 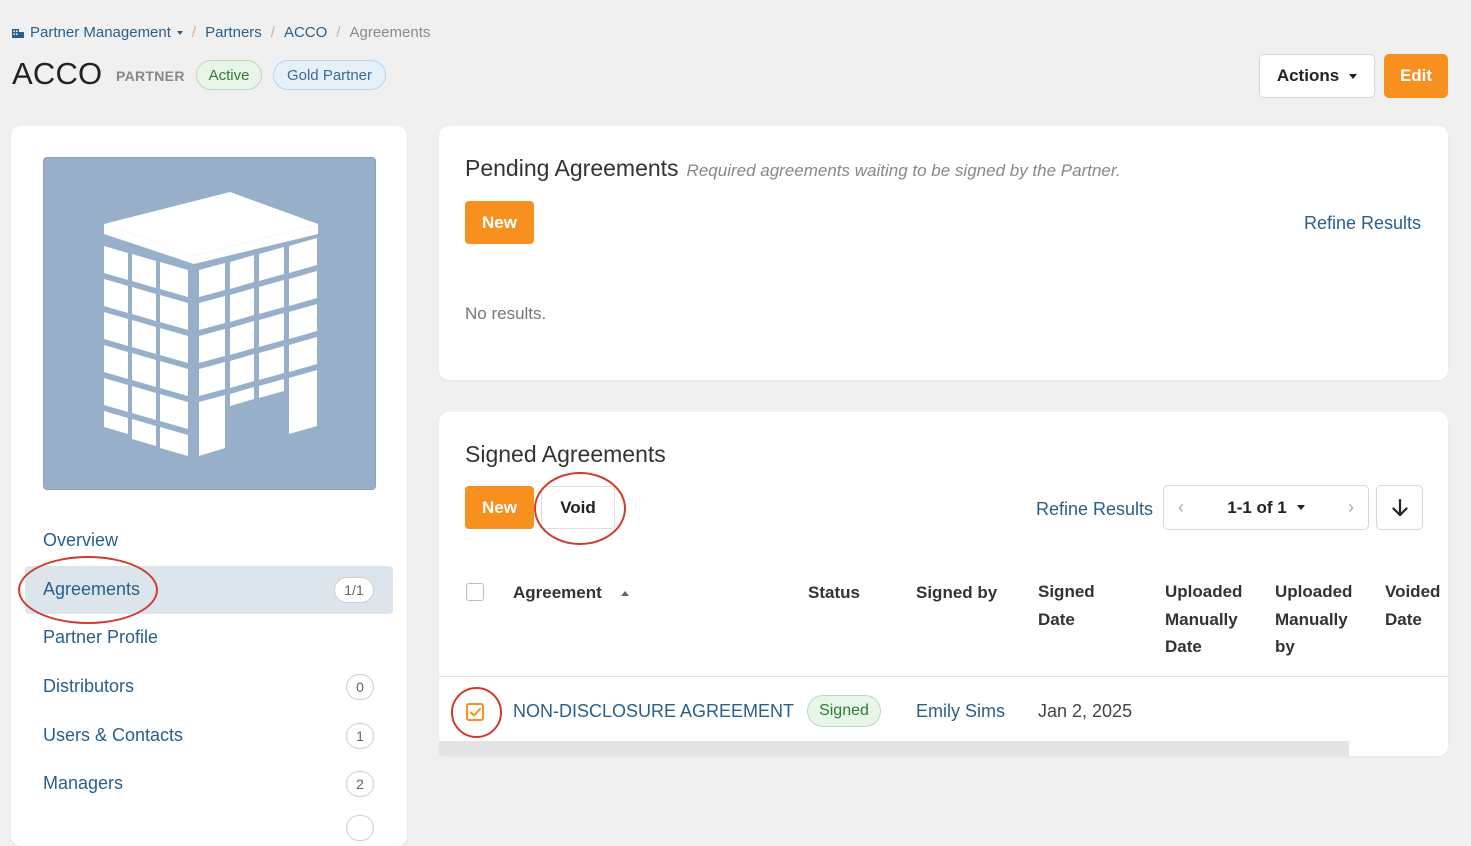 I want to click on edit-button: Edit, so click(x=1416, y=76).